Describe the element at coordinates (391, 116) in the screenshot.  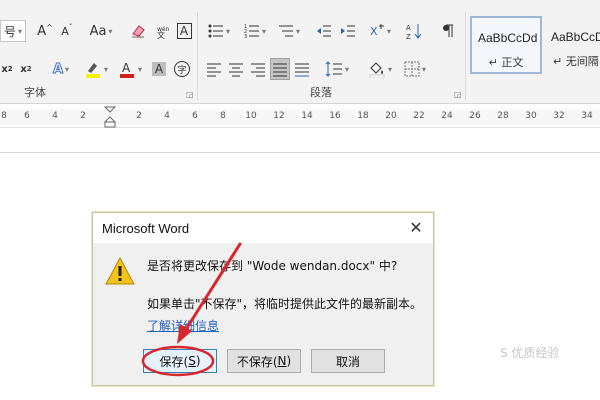
I see `ruler-tick: 20` at that location.